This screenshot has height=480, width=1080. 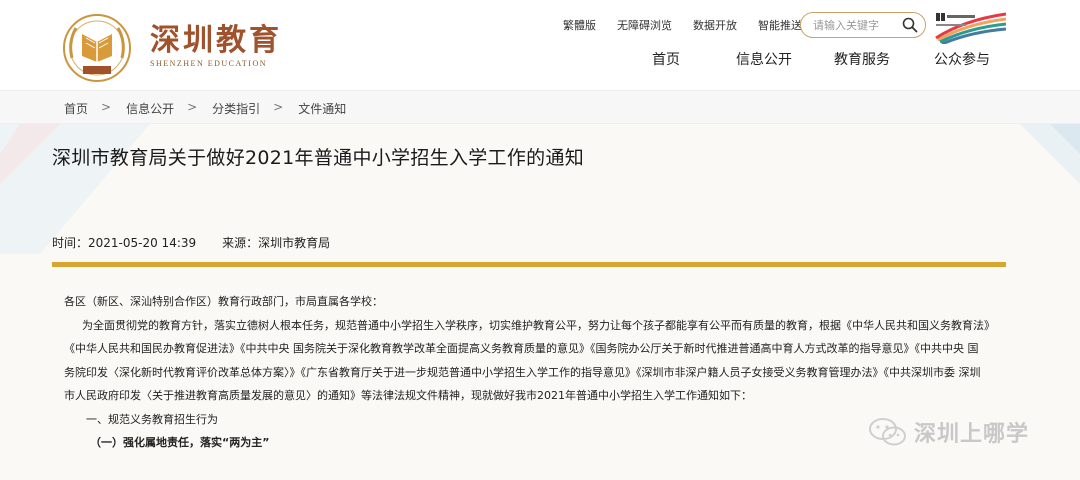 What do you see at coordinates (857, 25) in the screenshot?
I see `search-input` at bounding box center [857, 25].